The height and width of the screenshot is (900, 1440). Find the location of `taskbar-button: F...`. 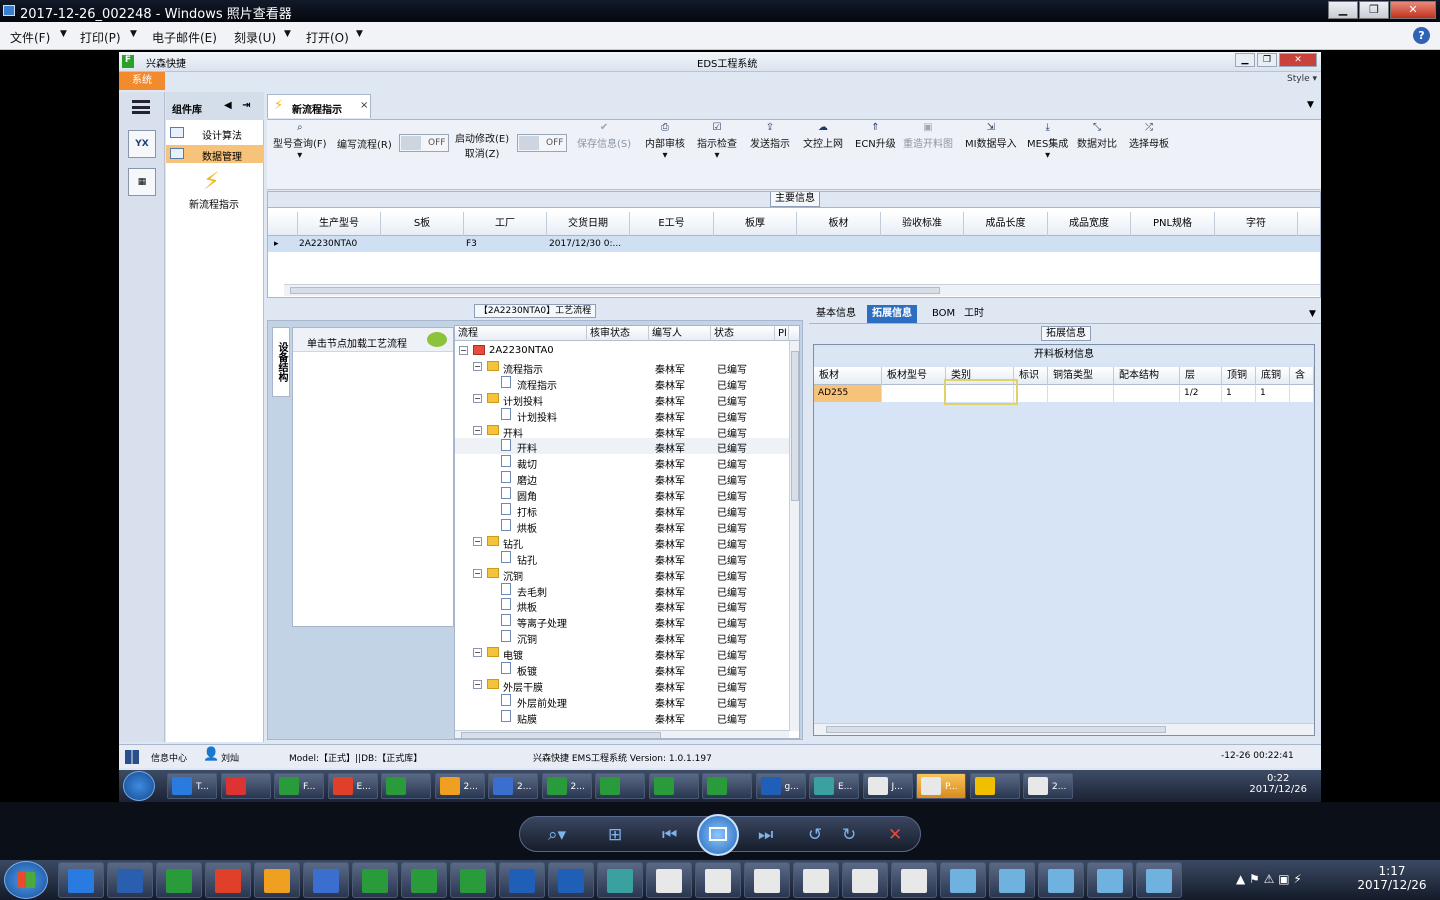

taskbar-button: F... is located at coordinates (299, 786).